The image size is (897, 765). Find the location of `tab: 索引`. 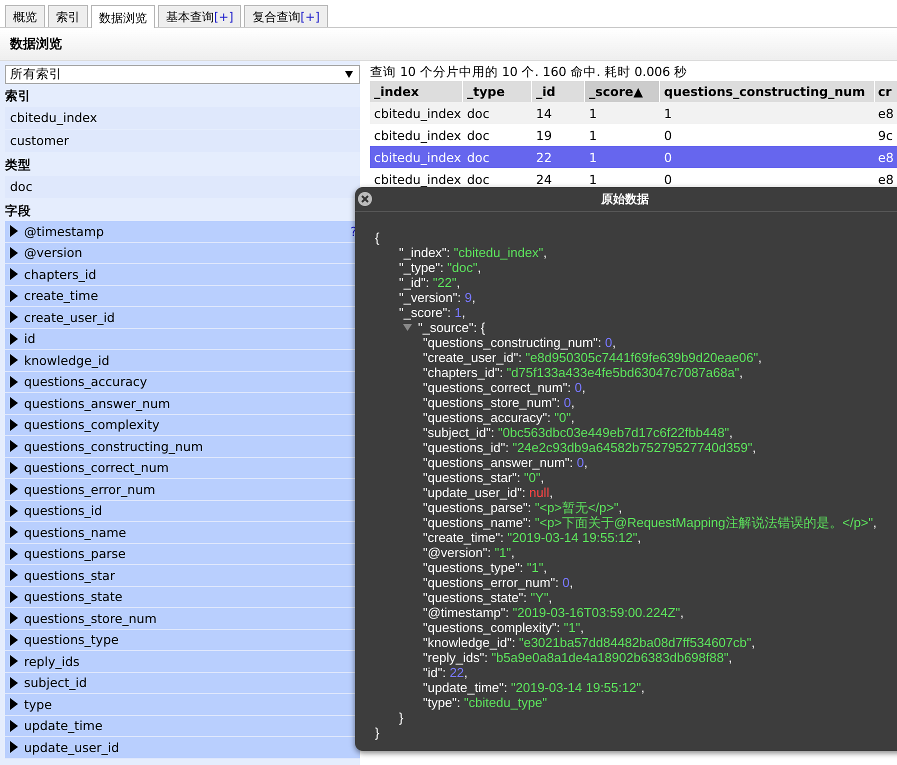

tab: 索引 is located at coordinates (68, 16).